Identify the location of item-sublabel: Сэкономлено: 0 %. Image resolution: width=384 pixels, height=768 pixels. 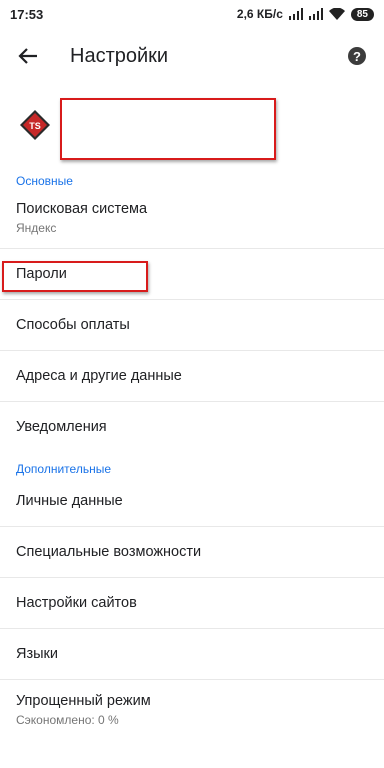
(67, 720).